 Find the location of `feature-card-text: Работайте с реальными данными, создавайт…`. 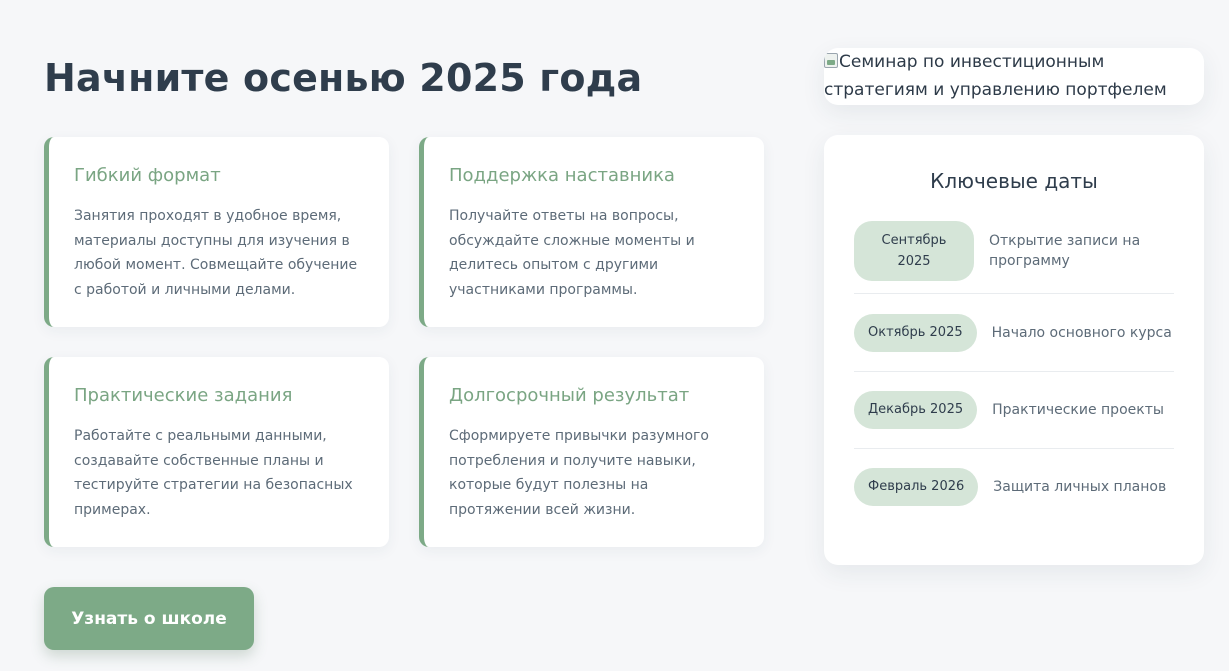

feature-card-text: Работайте с реальными данными, создавайт… is located at coordinates (213, 473).